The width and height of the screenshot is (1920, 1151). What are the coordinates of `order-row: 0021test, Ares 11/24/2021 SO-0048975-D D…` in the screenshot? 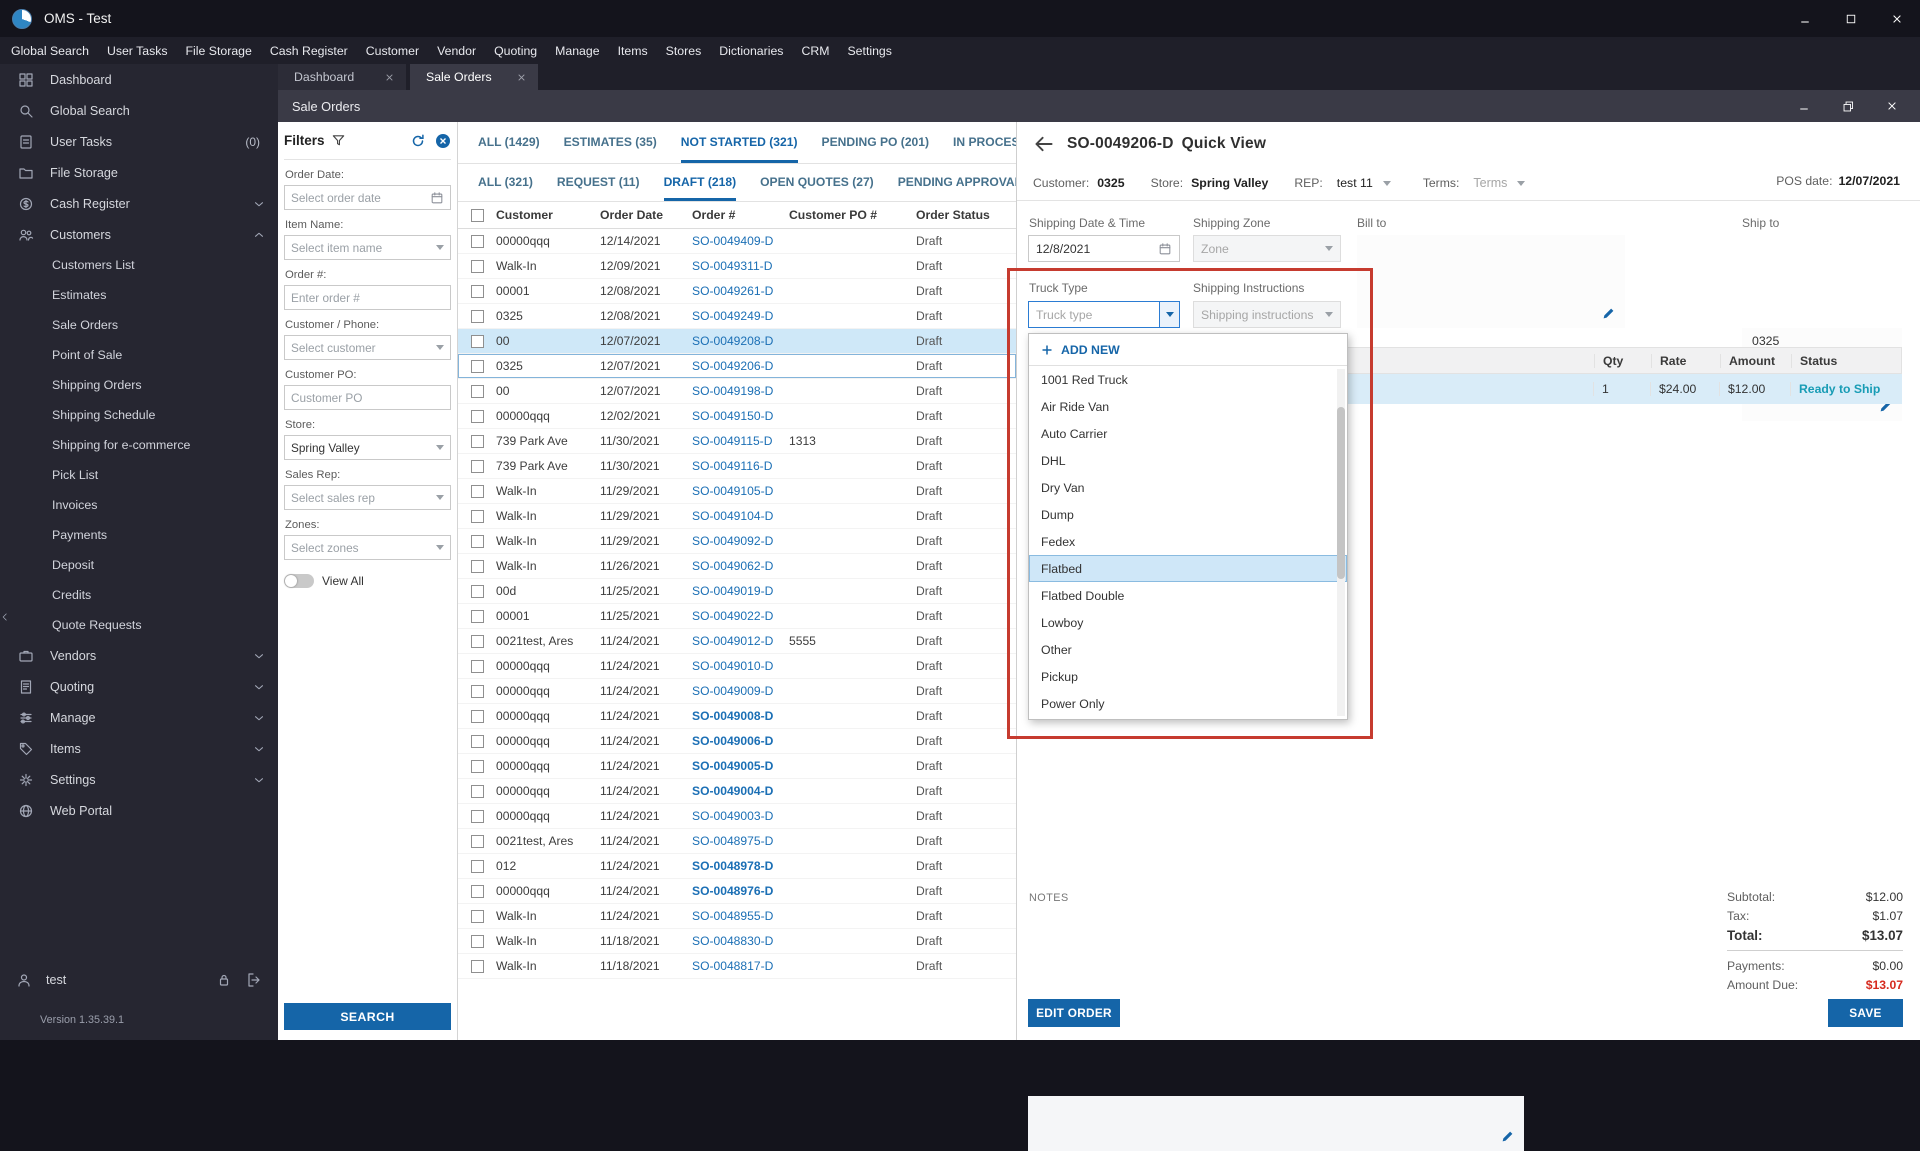 It's located at (737, 841).